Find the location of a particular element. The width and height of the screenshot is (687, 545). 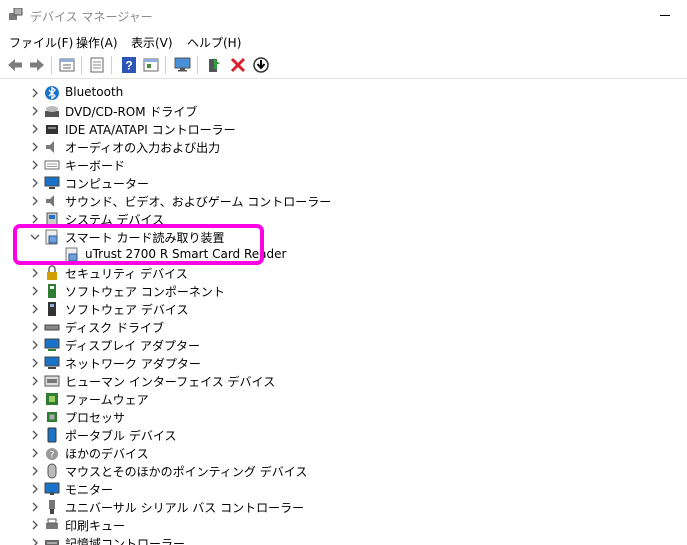

tree-item-label: モニター is located at coordinates (89, 490).